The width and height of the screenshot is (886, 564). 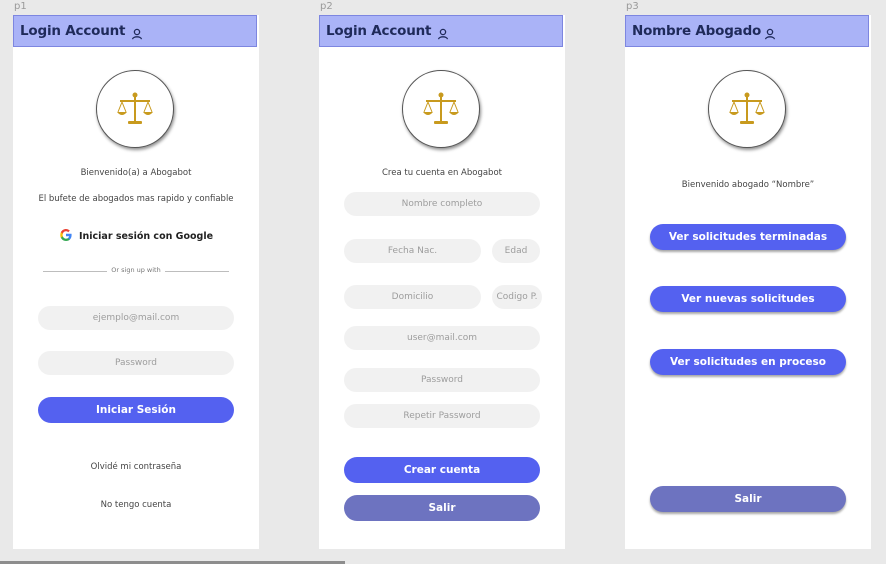 I want to click on address-input: Domicilio, so click(x=412, y=297).